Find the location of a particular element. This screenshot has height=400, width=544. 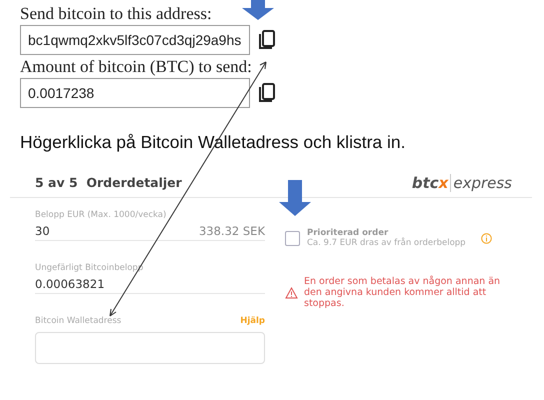

btc-amount-value: 0.00063821 is located at coordinates (70, 284).